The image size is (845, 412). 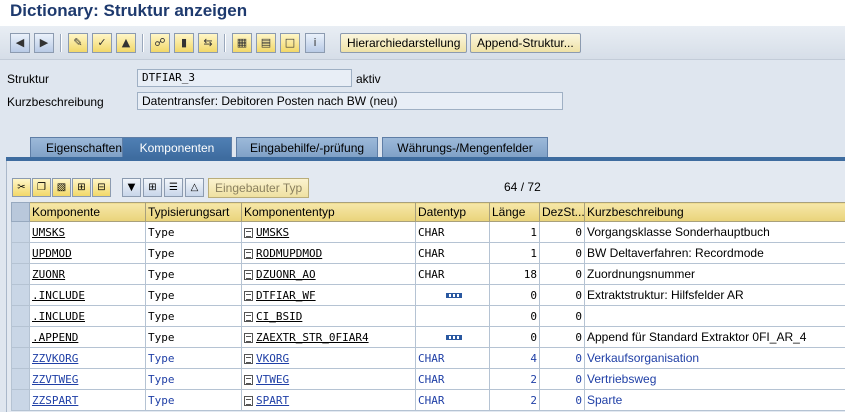 I want to click on cell-laenge: 4, so click(x=514, y=358).